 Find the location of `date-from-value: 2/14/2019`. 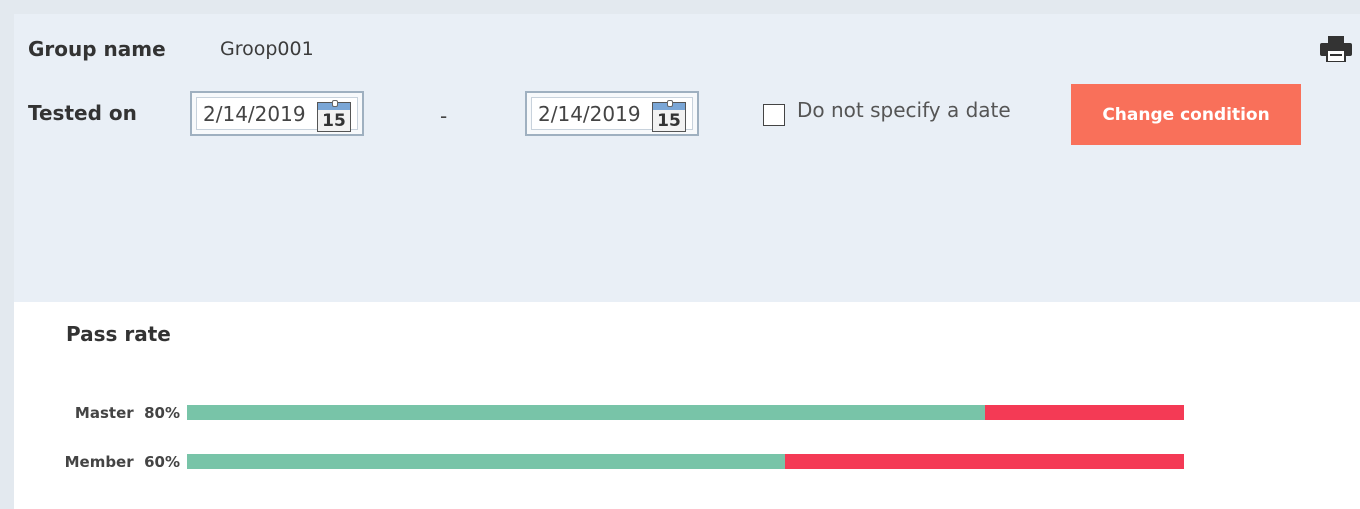

date-from-value: 2/14/2019 is located at coordinates (254, 114).